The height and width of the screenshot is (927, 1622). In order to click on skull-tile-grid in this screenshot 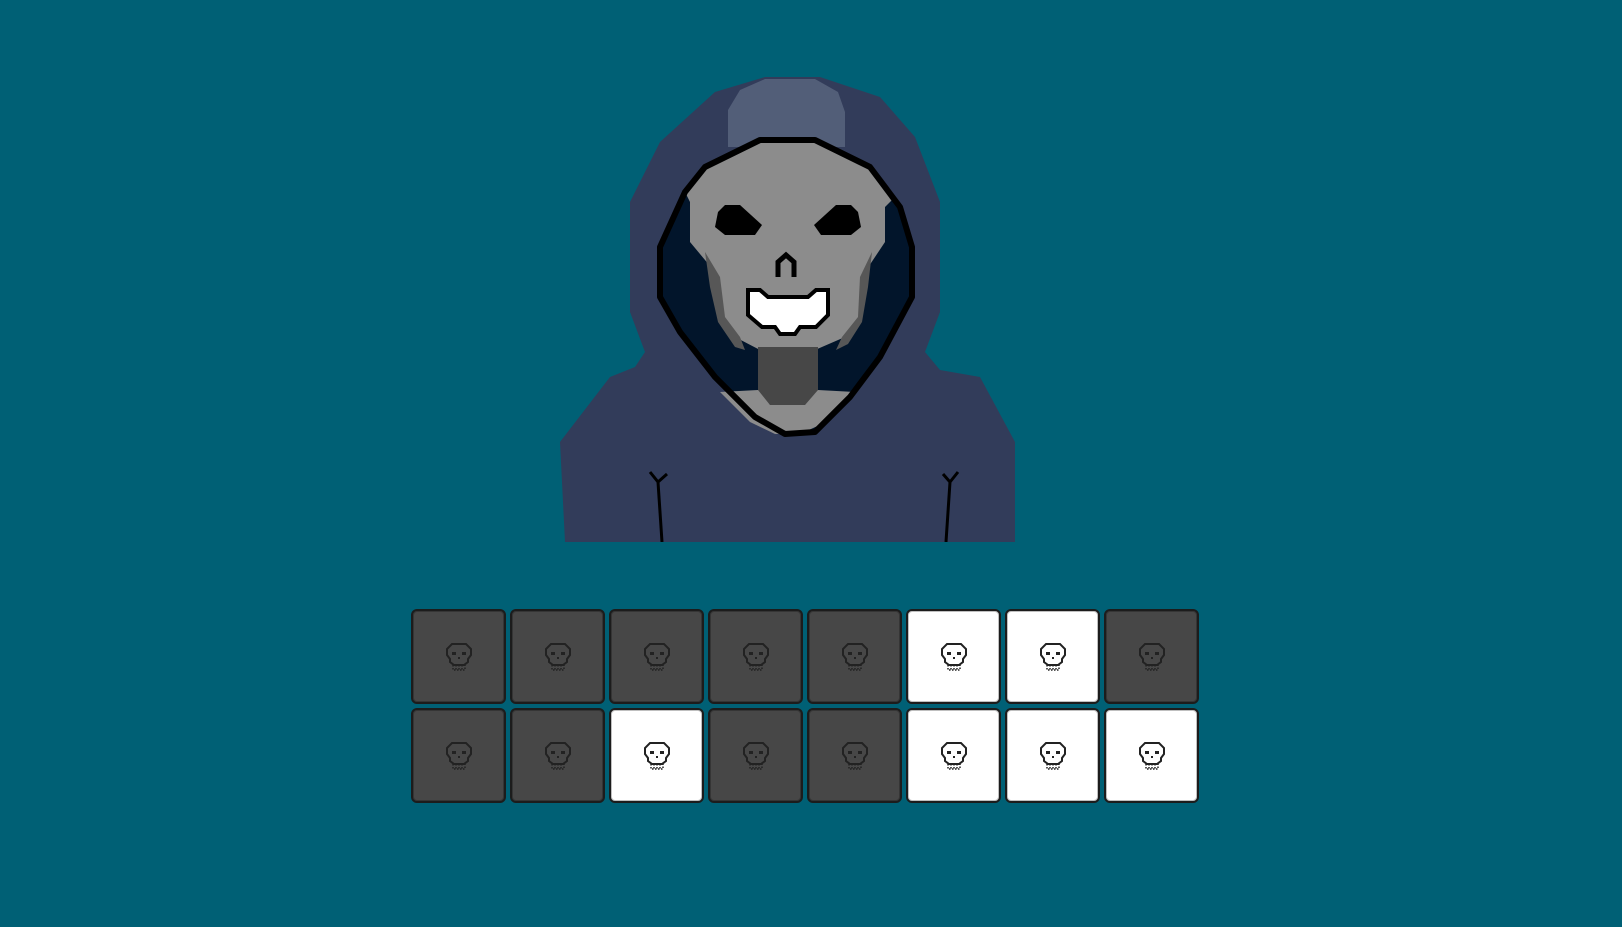, I will do `click(805, 706)`.